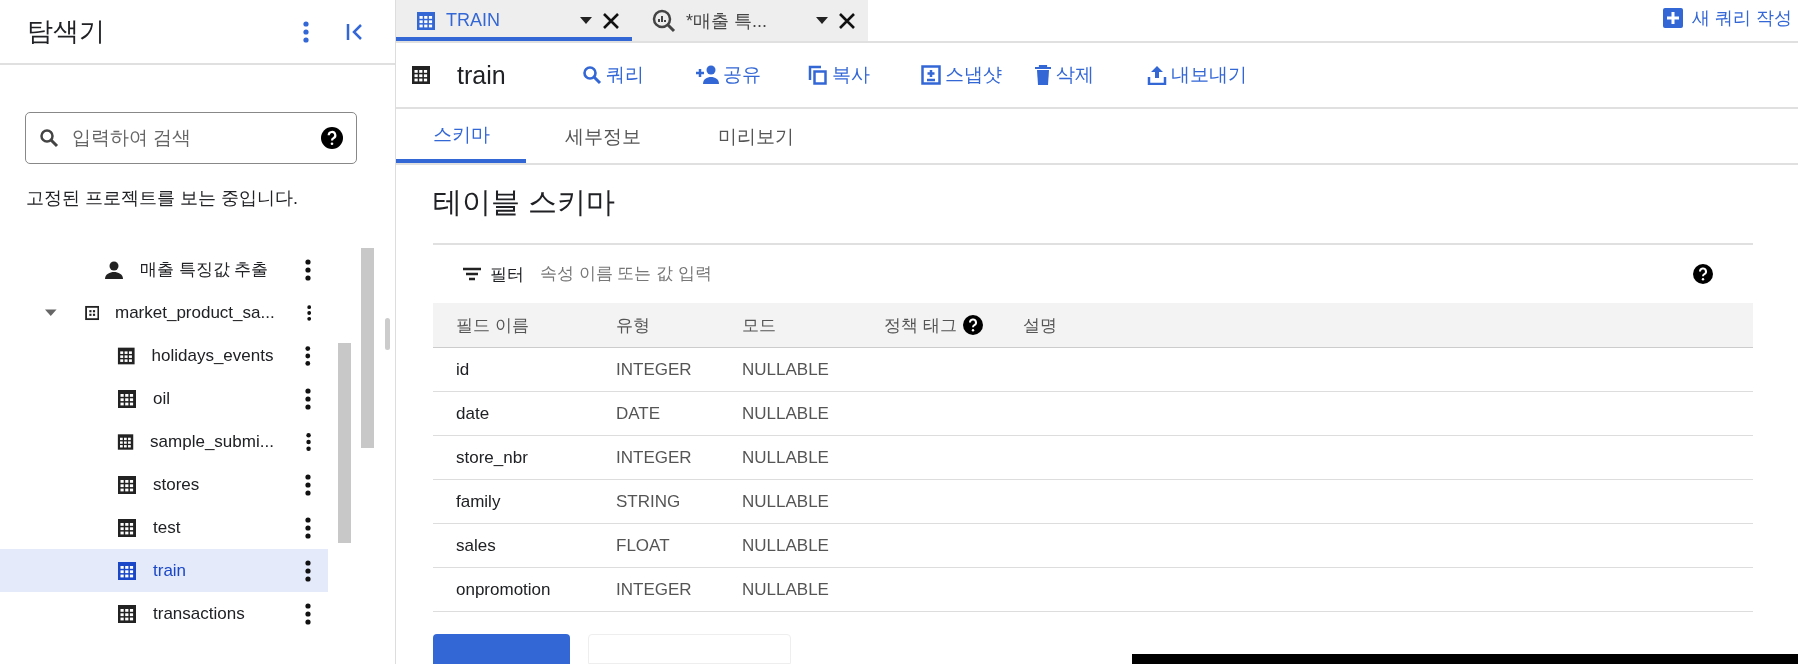 This screenshot has width=1798, height=664. What do you see at coordinates (162, 198) in the screenshot?
I see `pinned-note: 고정된 프로젝트를 보는 중입니다.` at bounding box center [162, 198].